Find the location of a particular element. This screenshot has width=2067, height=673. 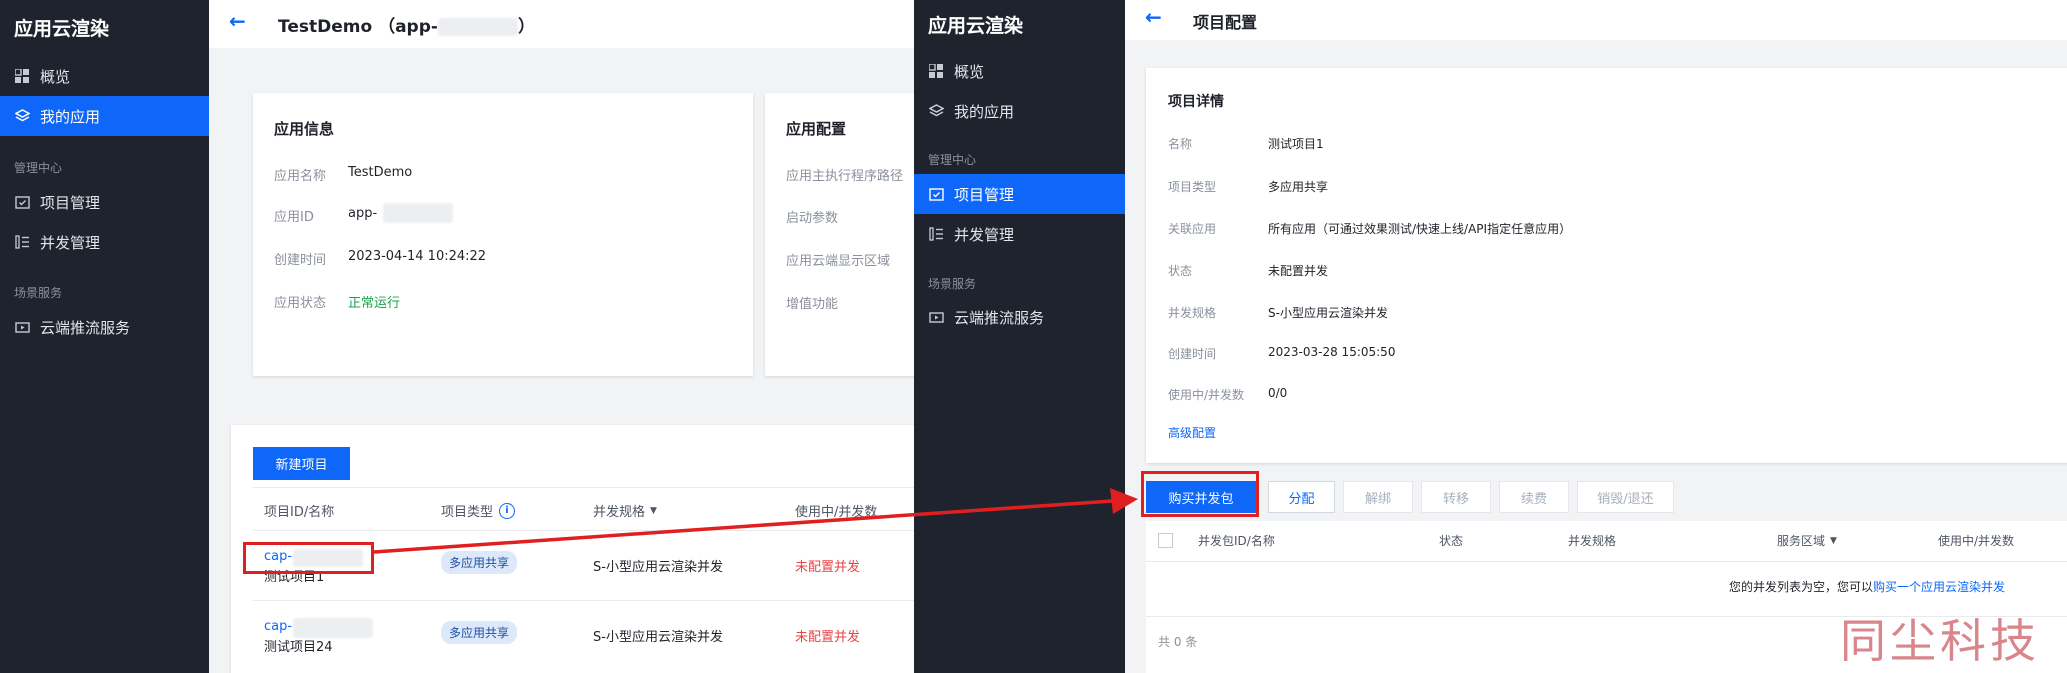

left-sidebar-item-overview: 概览 is located at coordinates (104, 76).